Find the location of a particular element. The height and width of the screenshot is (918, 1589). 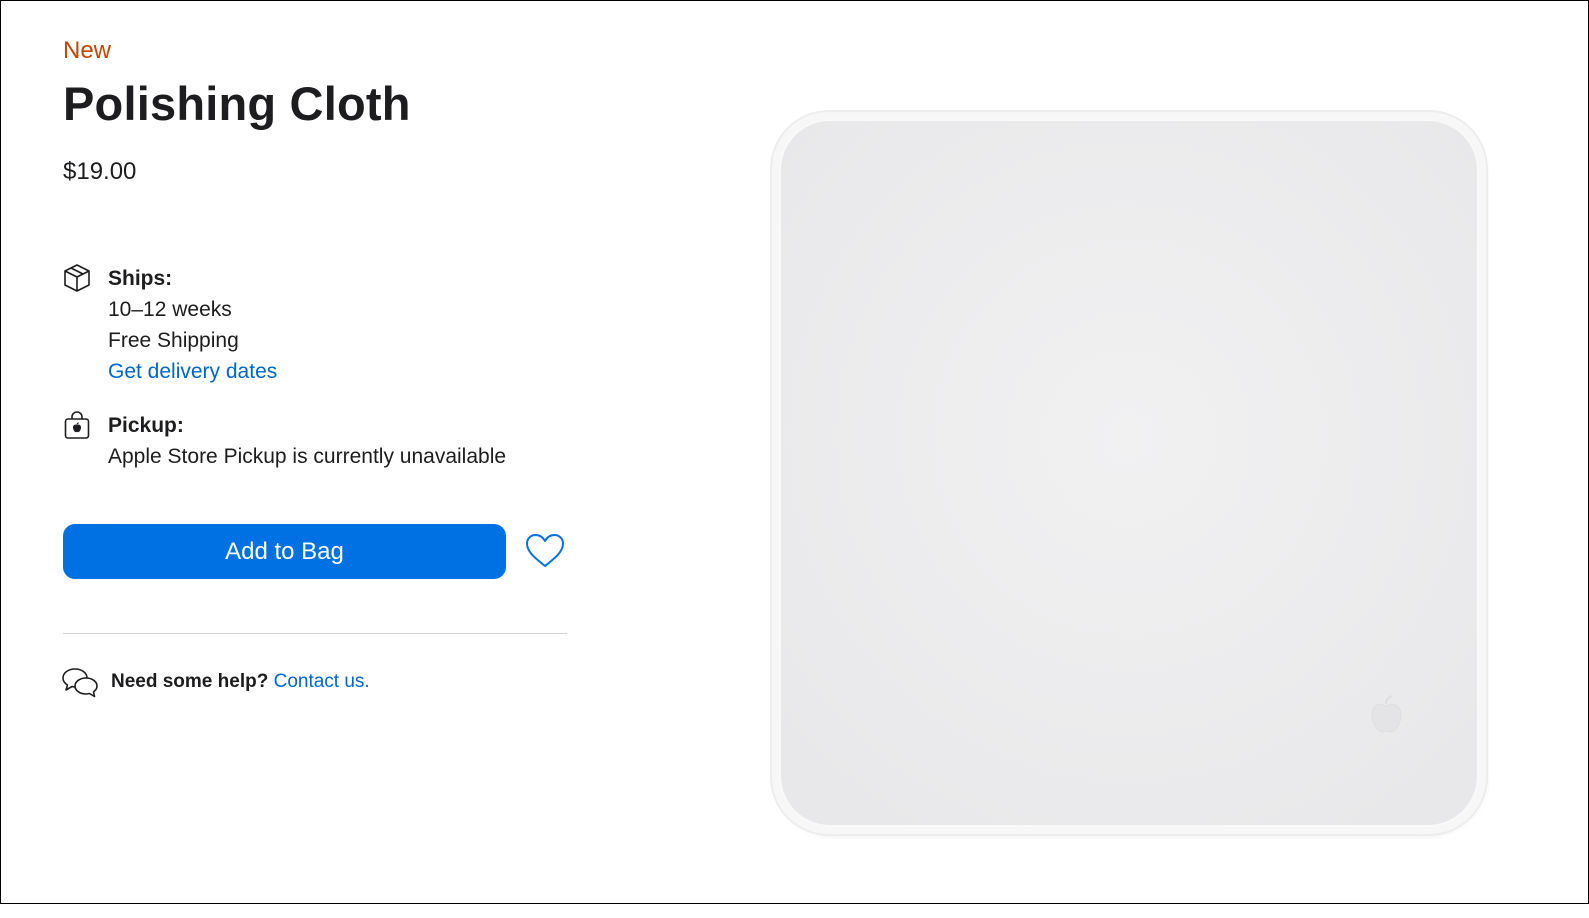

shipping-heading: Ships: is located at coordinates (140, 278).